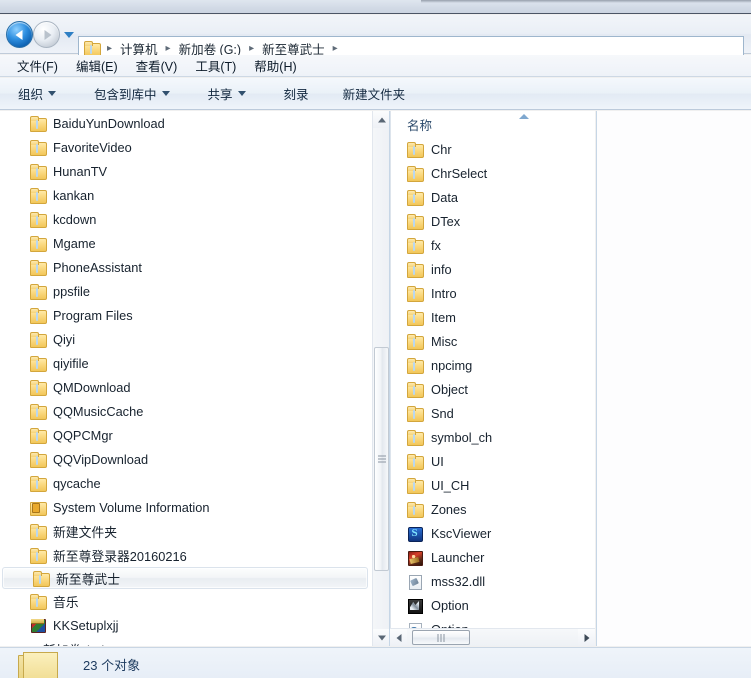  What do you see at coordinates (458, 557) in the screenshot?
I see `file-list-item-label: Launcher` at bounding box center [458, 557].